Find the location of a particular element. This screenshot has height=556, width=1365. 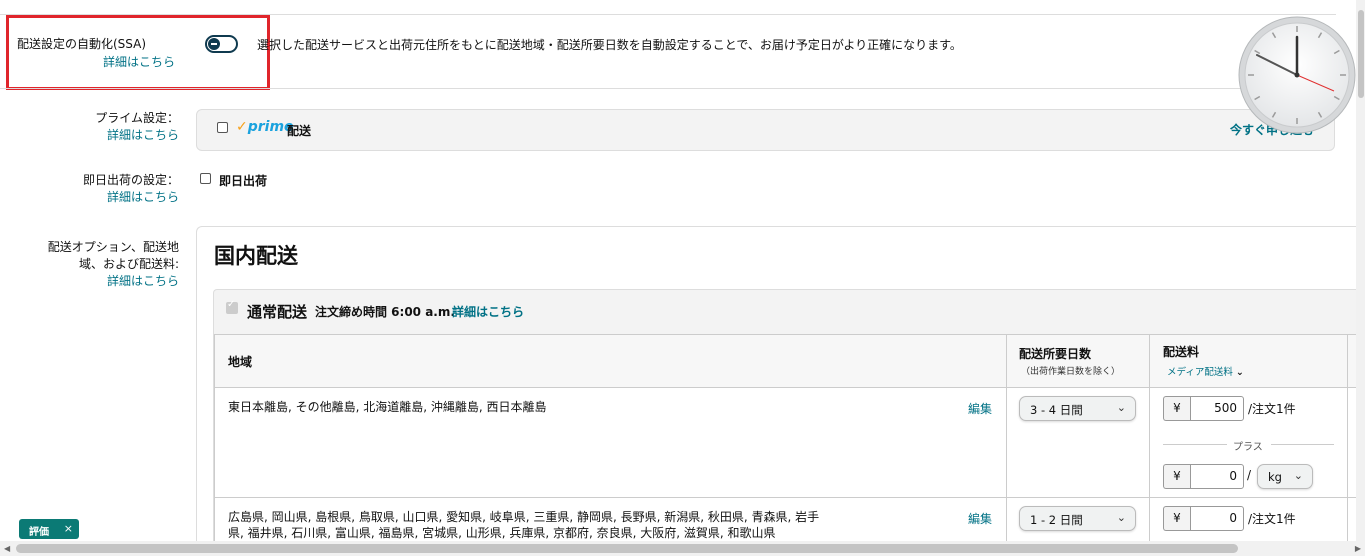

standard-shipping-details-link: 詳細はこちら is located at coordinates (488, 311).